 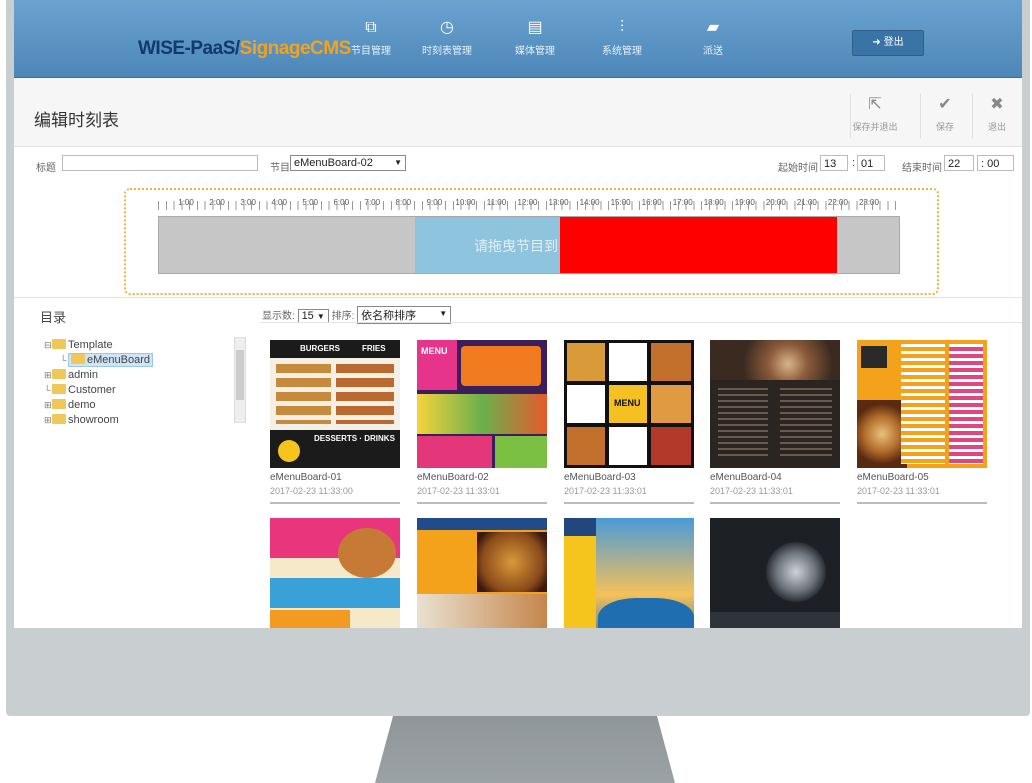 What do you see at coordinates (146, 405) in the screenshot?
I see `tree-node: ⊞ demo` at bounding box center [146, 405].